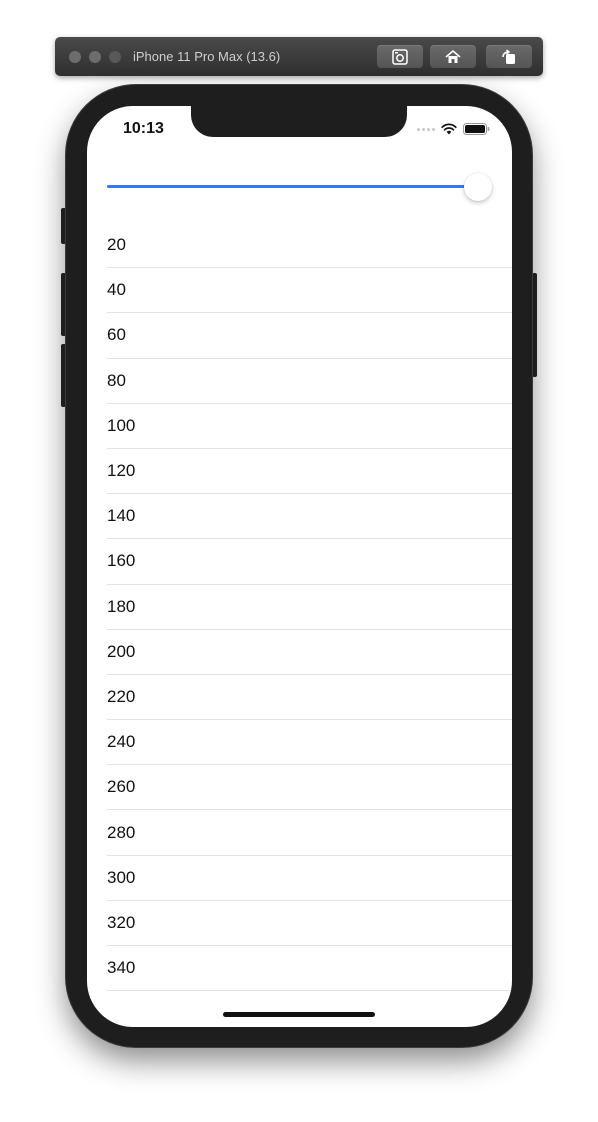 This screenshot has width=598, height=1122. What do you see at coordinates (309, 698) in the screenshot?
I see `list-item: 220` at bounding box center [309, 698].